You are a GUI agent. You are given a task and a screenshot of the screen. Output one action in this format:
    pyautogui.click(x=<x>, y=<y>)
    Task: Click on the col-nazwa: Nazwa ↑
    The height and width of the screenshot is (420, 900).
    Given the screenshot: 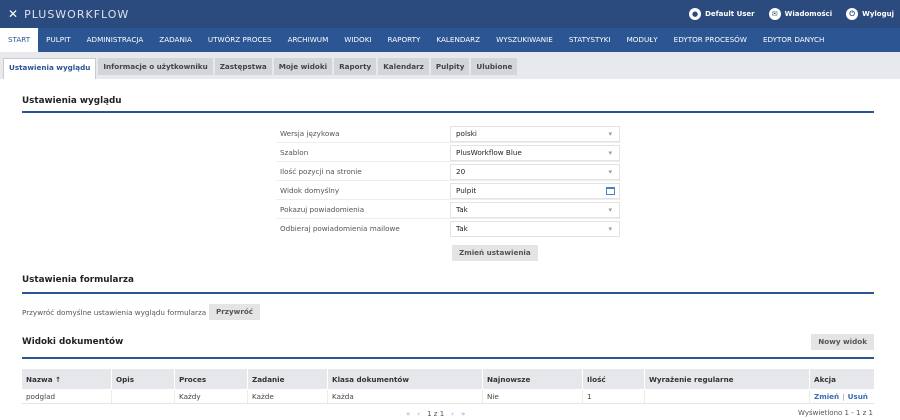 What is the action you would take?
    pyautogui.click(x=67, y=379)
    